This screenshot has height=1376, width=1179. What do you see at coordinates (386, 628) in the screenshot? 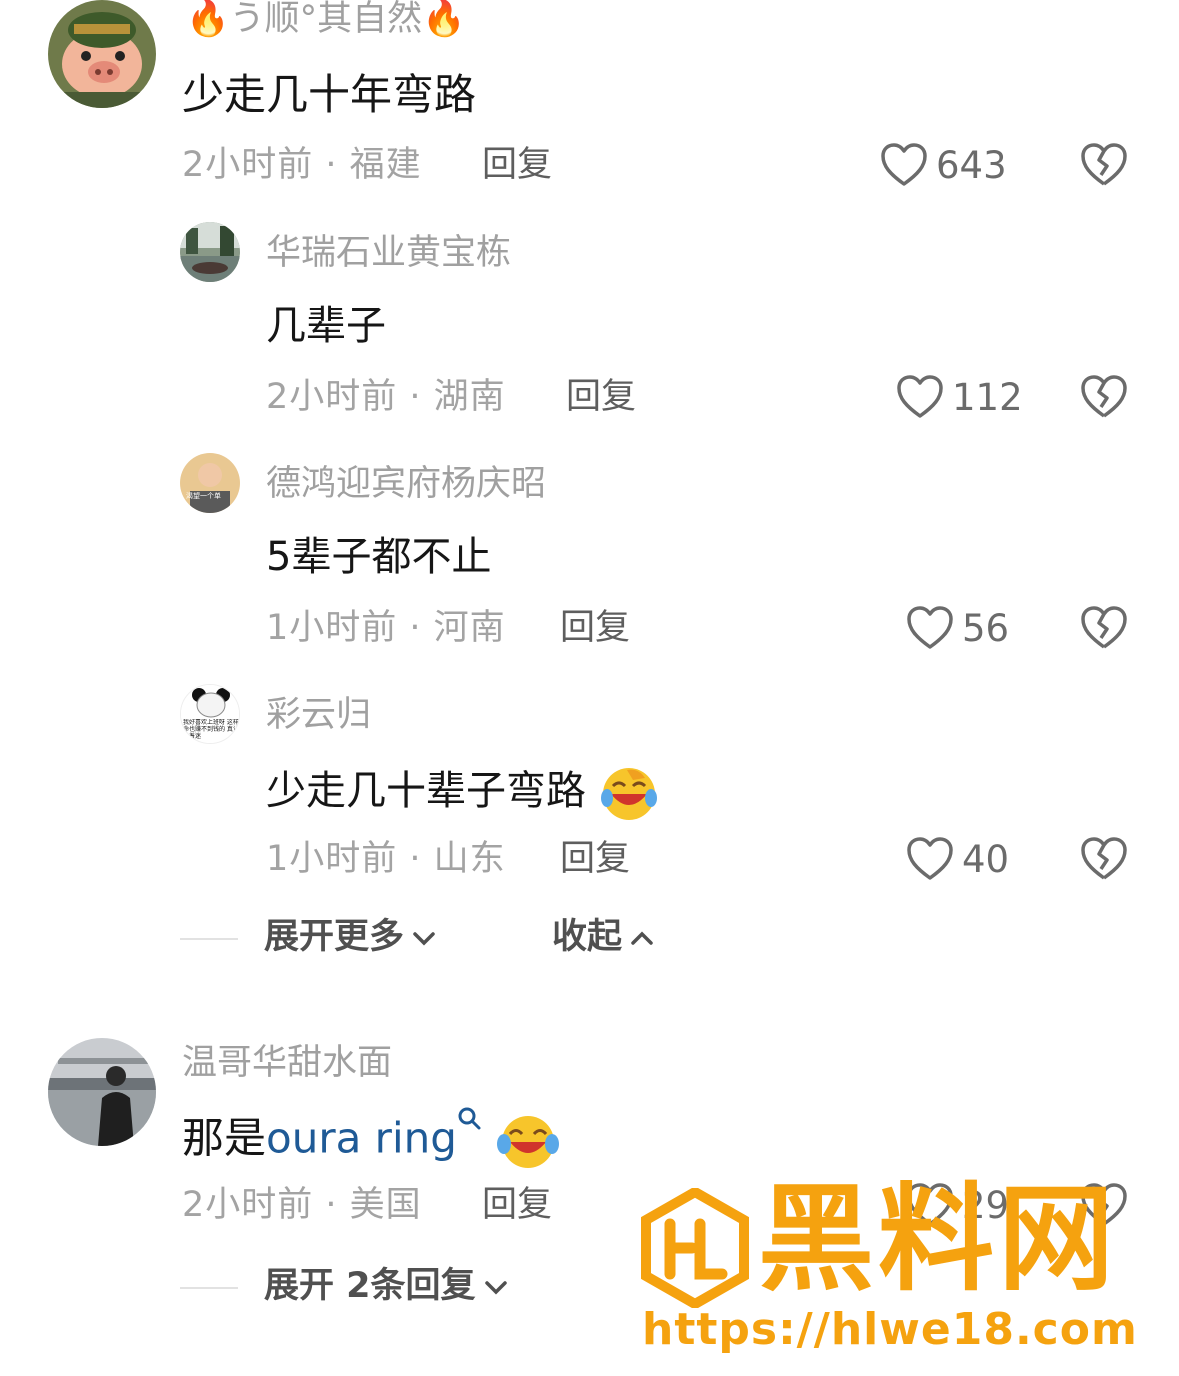
I see `reply-meta: 1小时前 · 河南` at bounding box center [386, 628].